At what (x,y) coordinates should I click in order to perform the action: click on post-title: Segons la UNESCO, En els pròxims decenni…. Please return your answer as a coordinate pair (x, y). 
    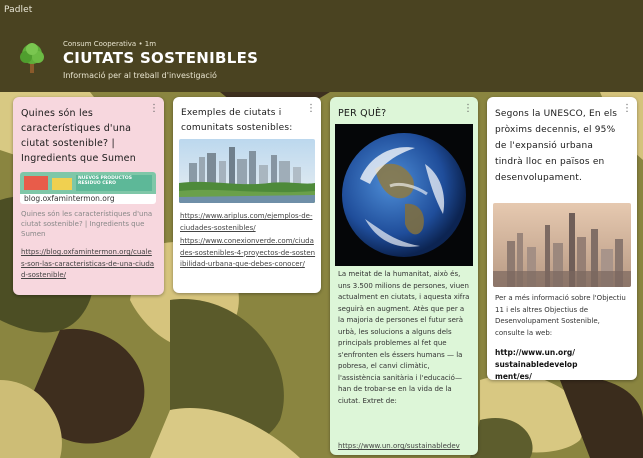
    Looking at the image, I should click on (556, 146).